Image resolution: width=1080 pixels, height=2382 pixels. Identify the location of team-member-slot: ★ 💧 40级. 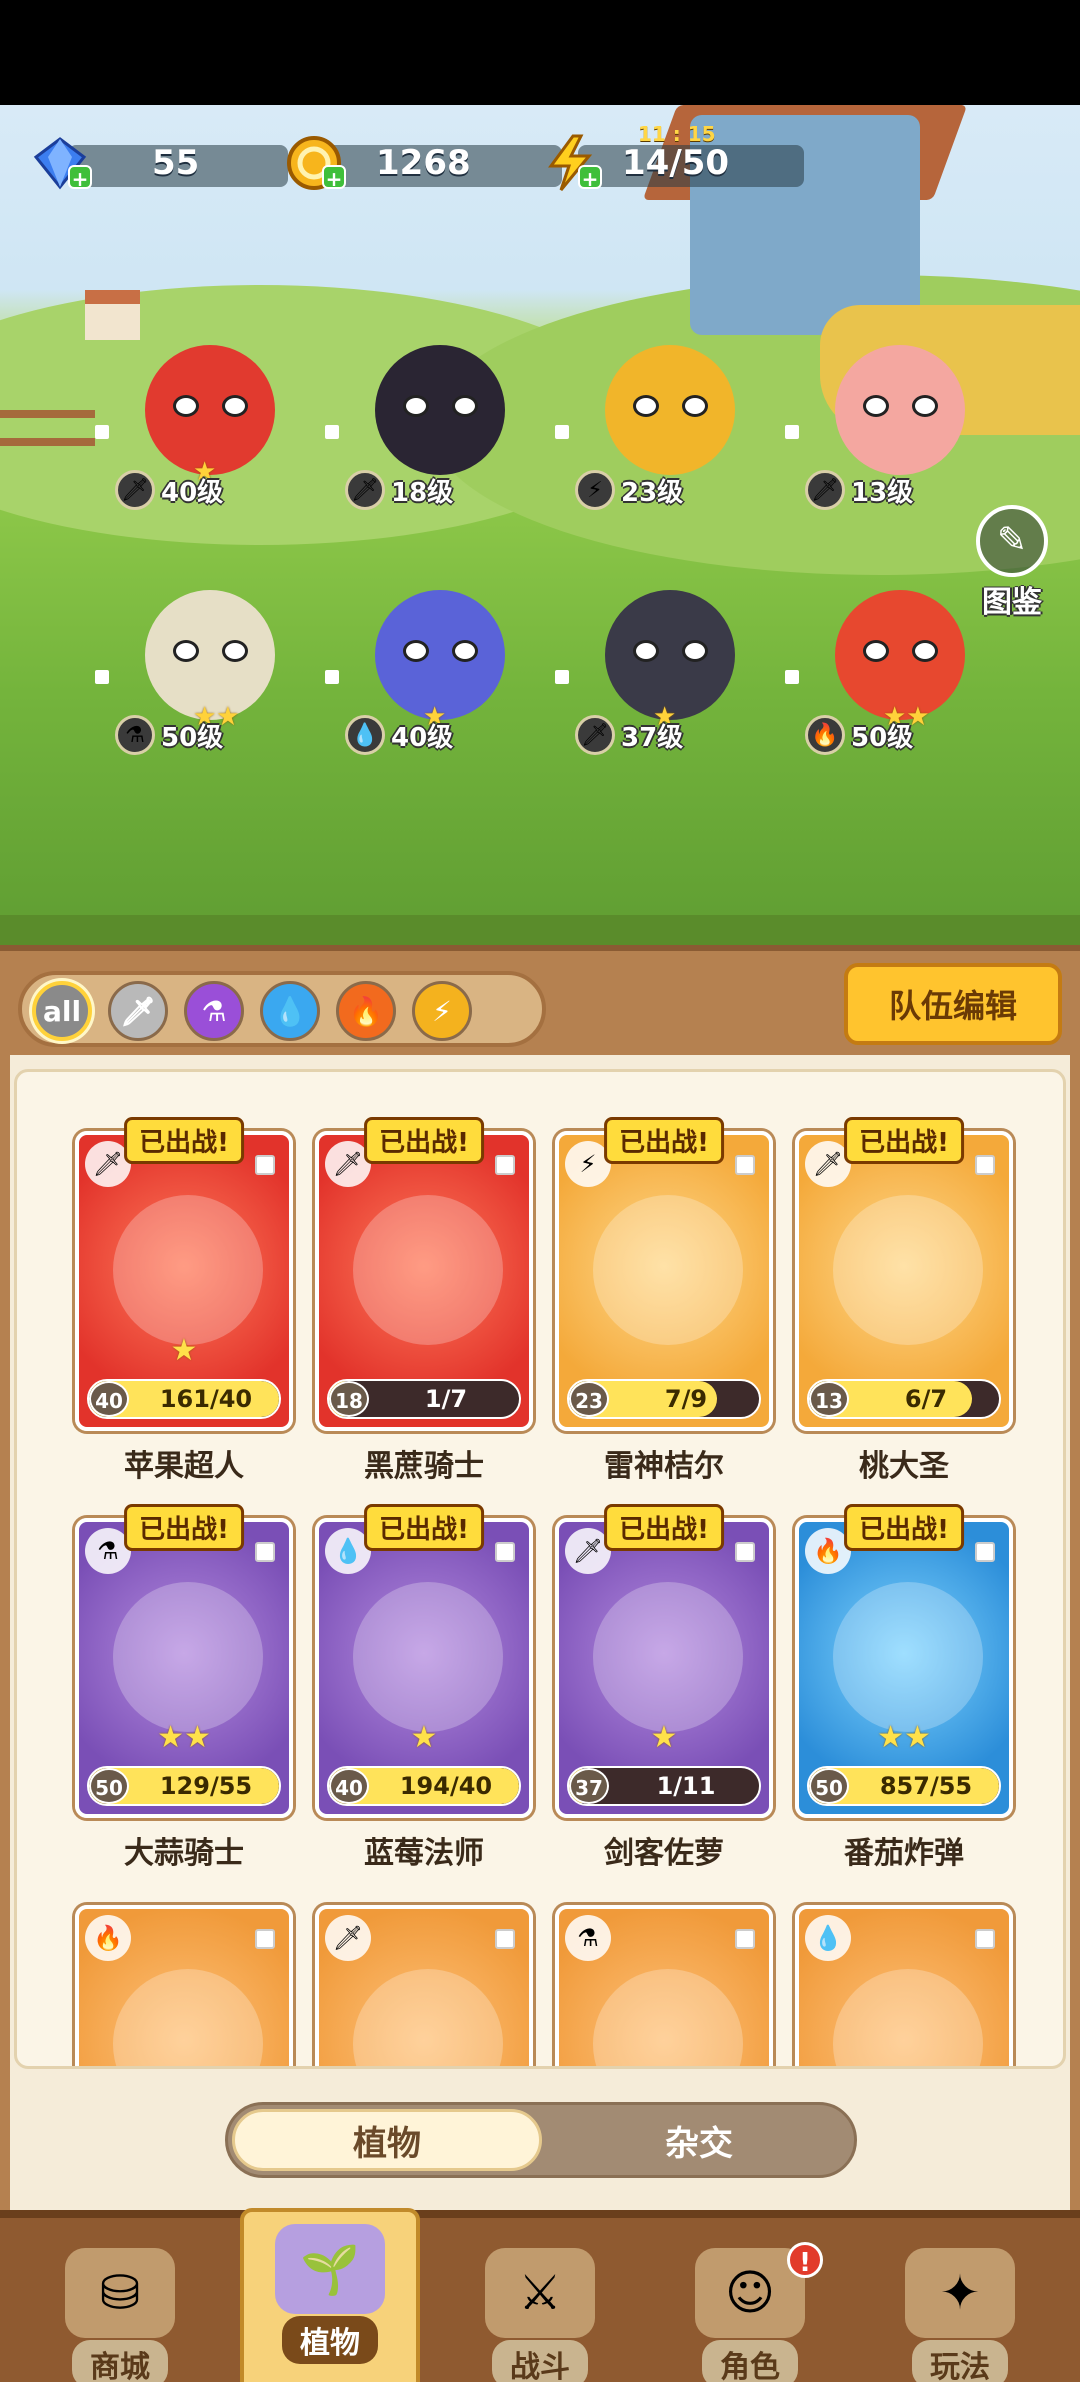
(425, 675).